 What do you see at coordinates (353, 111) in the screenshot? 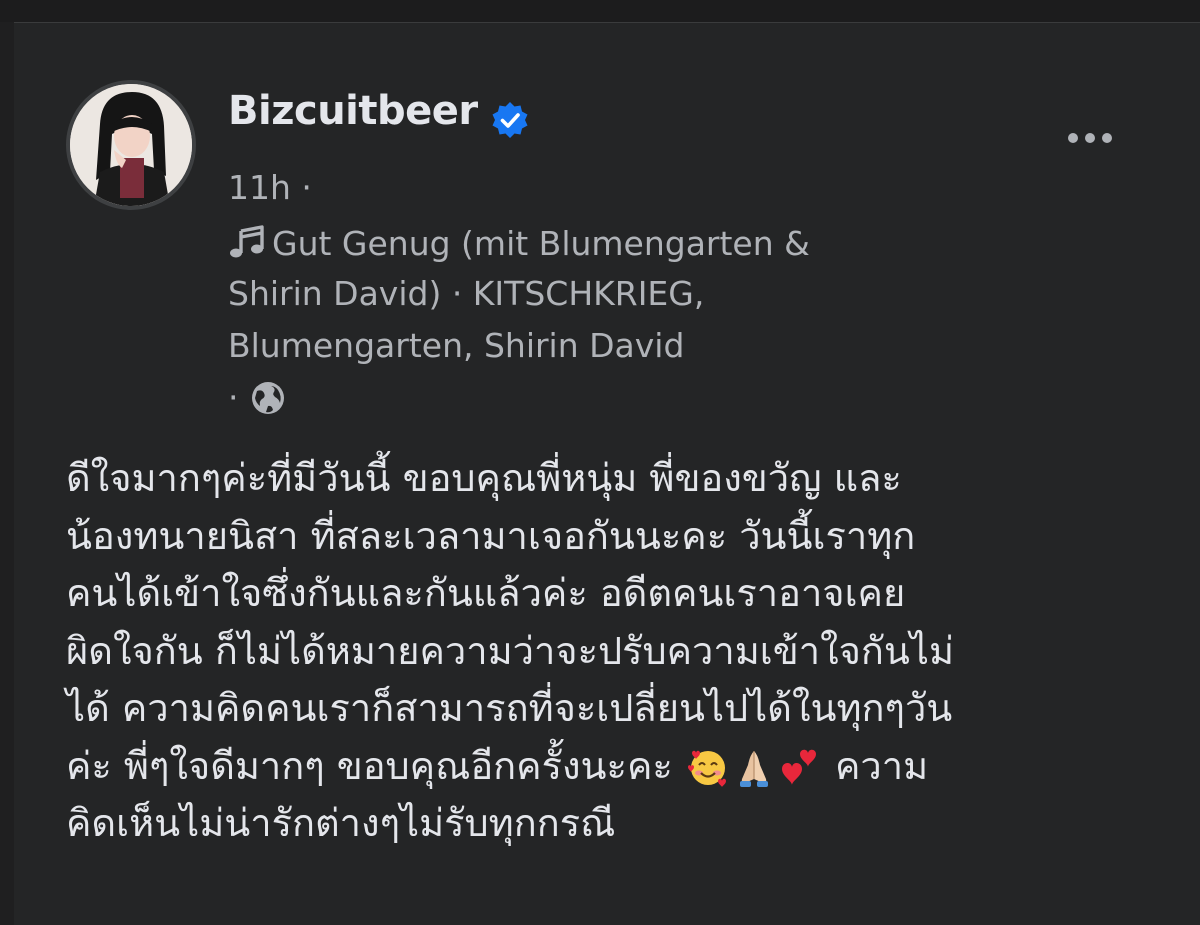
I see `author-name: Bizcuitbeer` at bounding box center [353, 111].